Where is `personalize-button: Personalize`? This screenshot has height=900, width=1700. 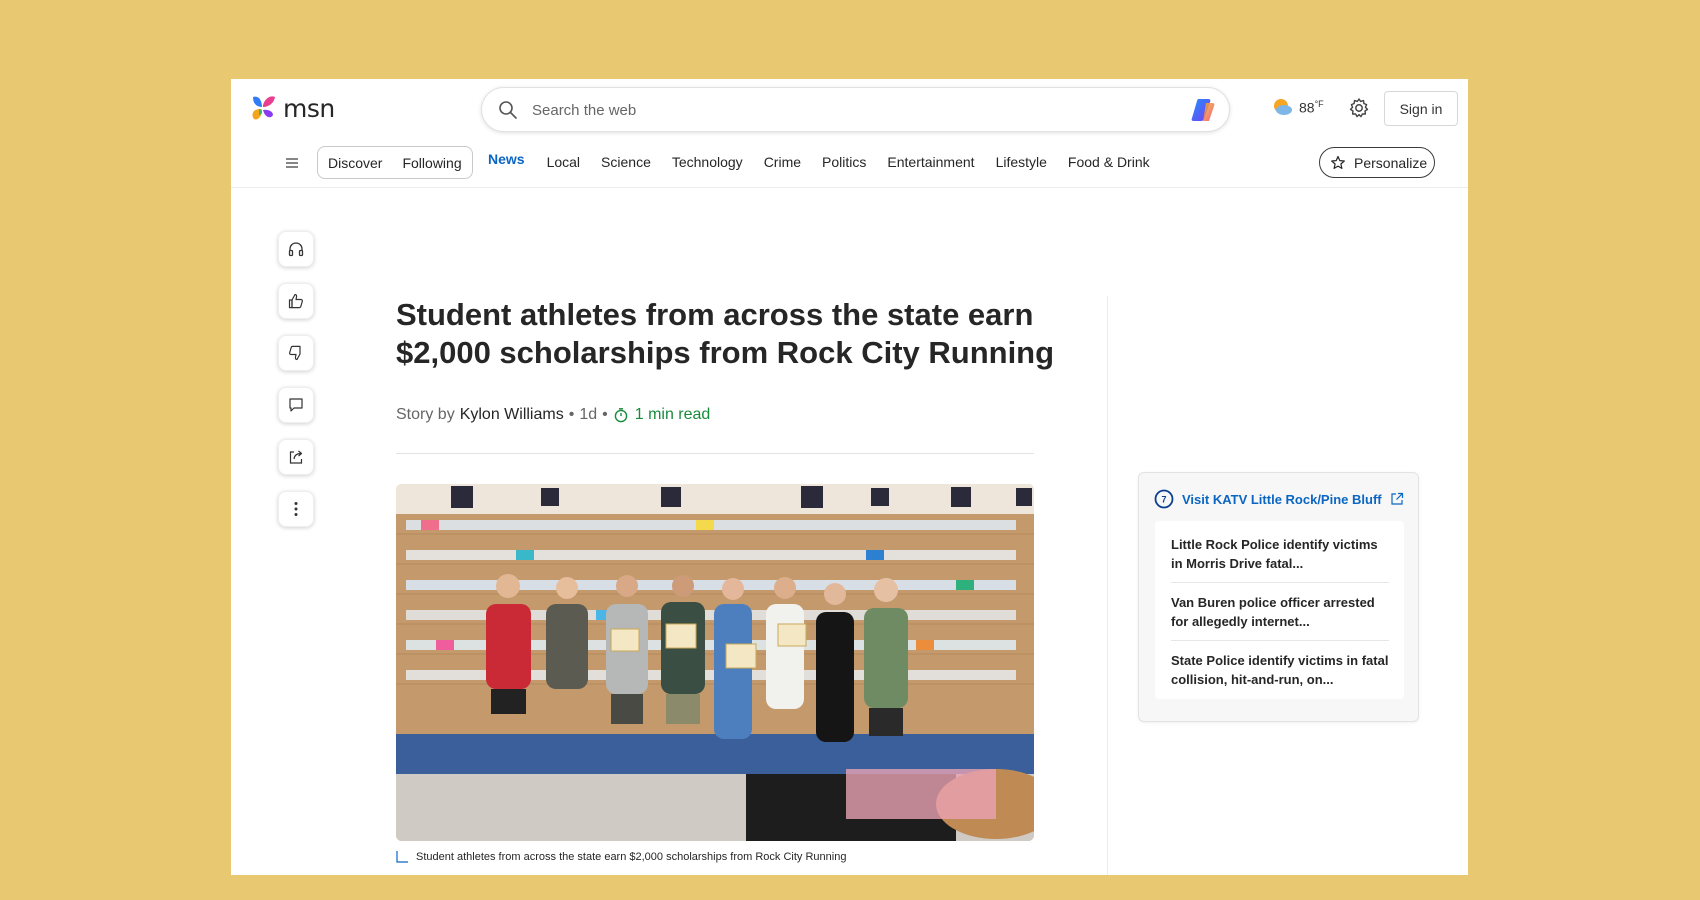 personalize-button: Personalize is located at coordinates (1377, 162).